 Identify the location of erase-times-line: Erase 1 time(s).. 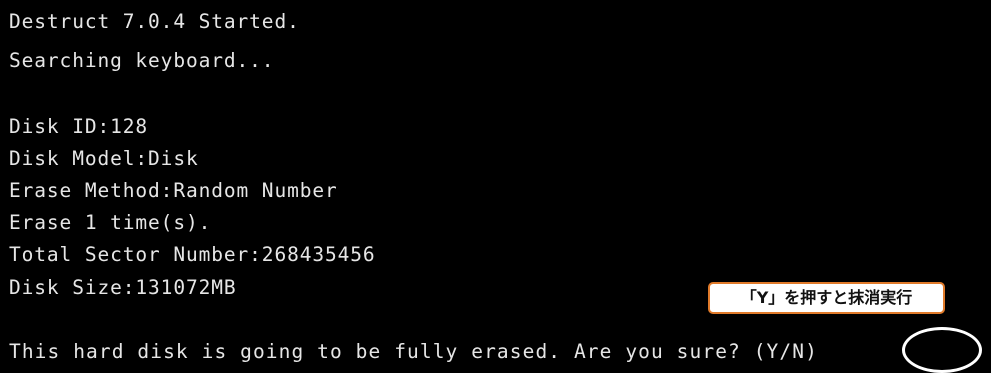
(110, 222).